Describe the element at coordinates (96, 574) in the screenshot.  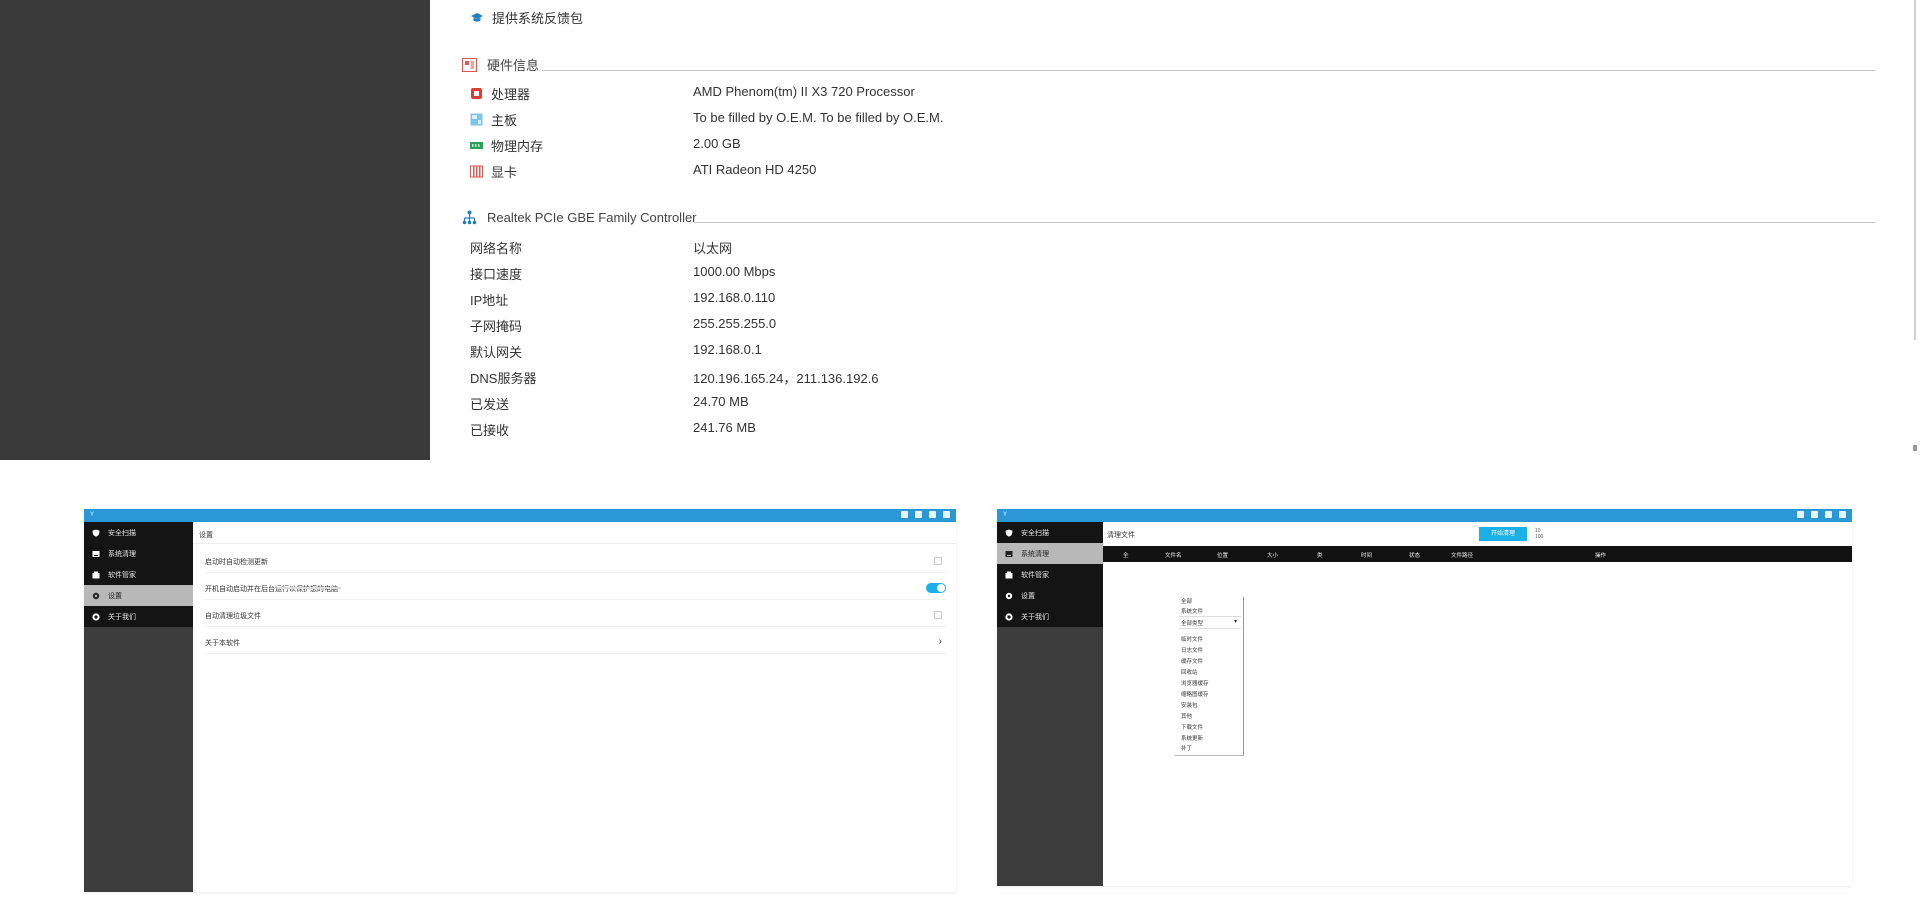
I see `store-icon` at that location.